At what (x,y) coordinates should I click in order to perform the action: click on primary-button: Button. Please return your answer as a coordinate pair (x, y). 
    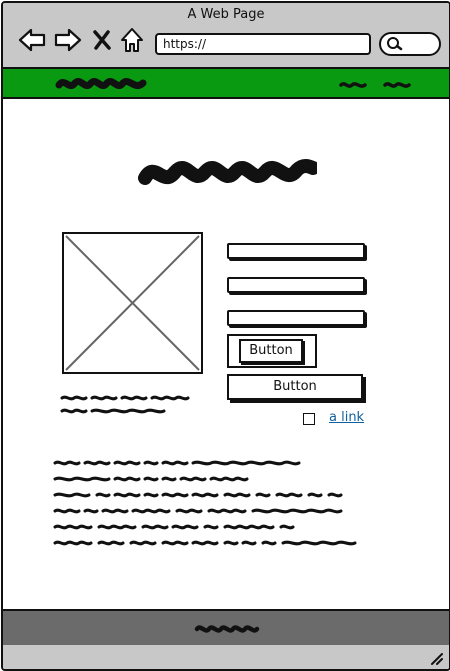
    Looking at the image, I should click on (271, 351).